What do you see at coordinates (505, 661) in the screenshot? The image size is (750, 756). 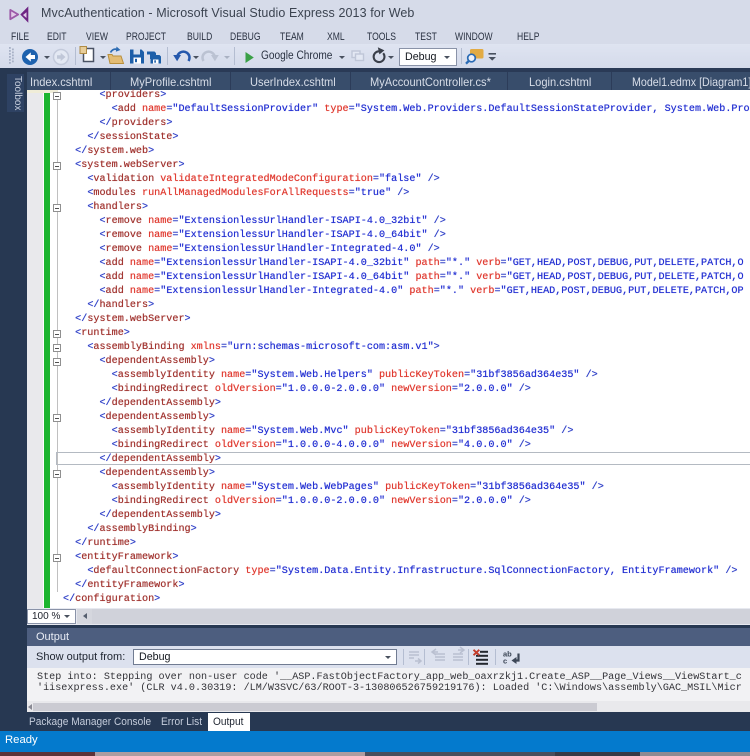 I see `svg-text: c` at bounding box center [505, 661].